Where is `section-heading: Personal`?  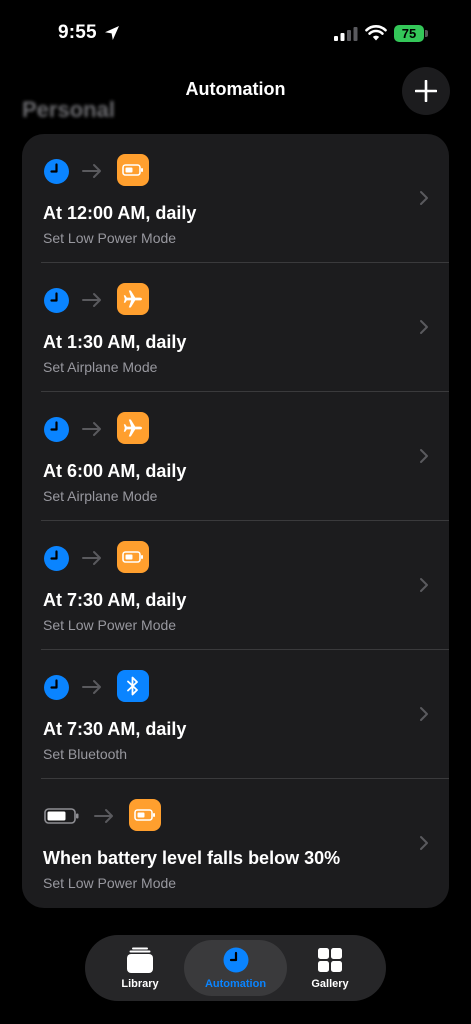
section-heading: Personal is located at coordinates (68, 109).